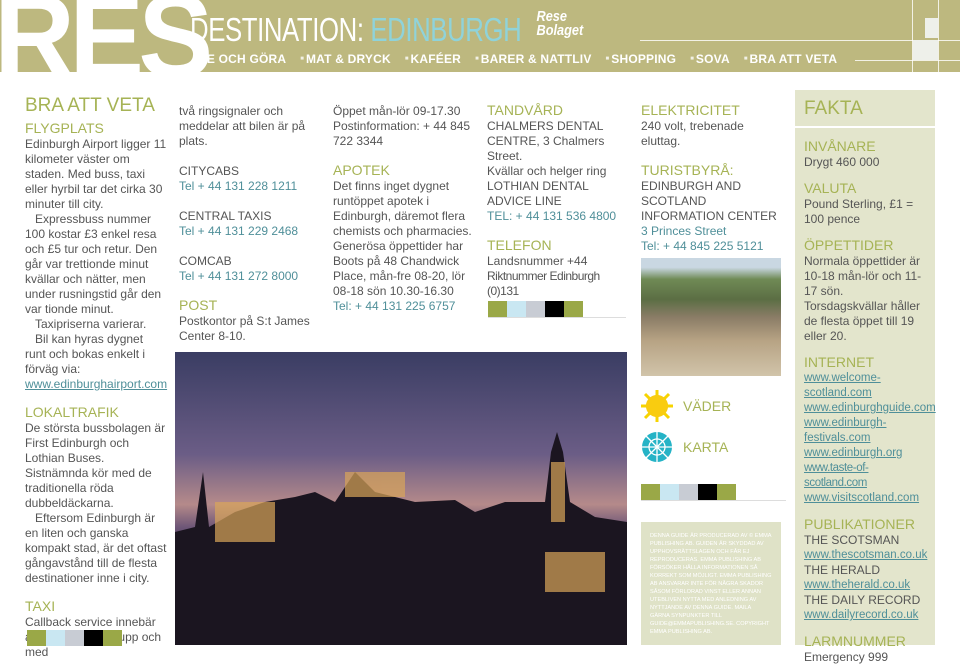 Image resolution: width=960 pixels, height=665 pixels. I want to click on text: Riktnummer Edinburgh (0)131, so click(543, 283).